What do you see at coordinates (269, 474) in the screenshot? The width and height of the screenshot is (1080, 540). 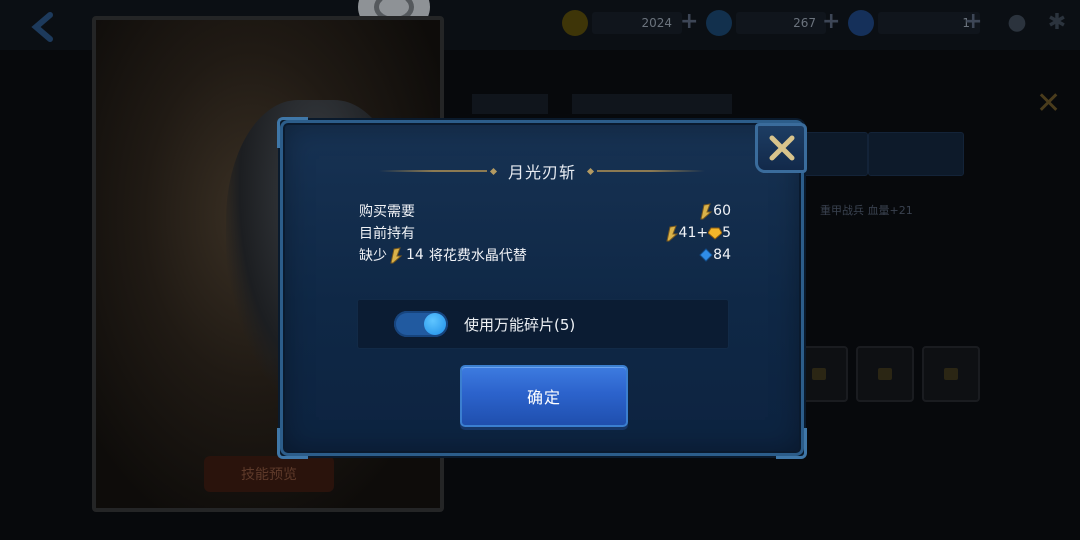 I see `skill-preview-button: 技能预览` at bounding box center [269, 474].